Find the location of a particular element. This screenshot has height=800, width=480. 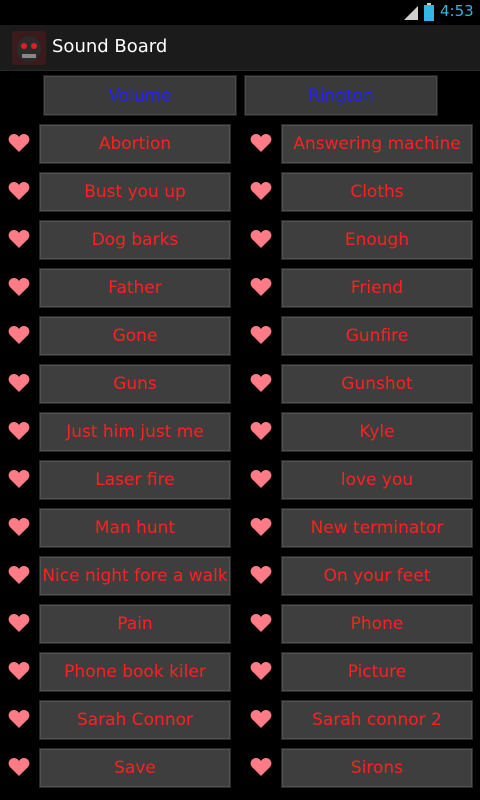

sound-button: Enough is located at coordinates (377, 240).